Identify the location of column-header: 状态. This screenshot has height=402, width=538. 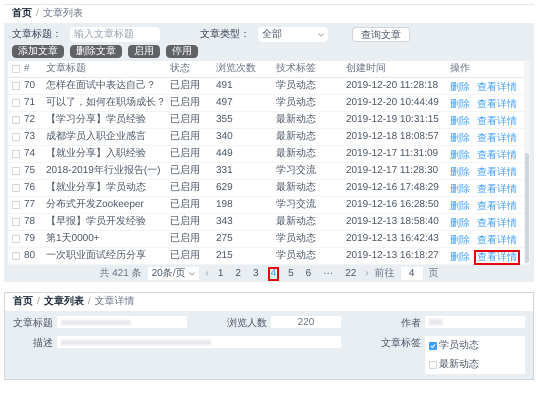
(193, 69).